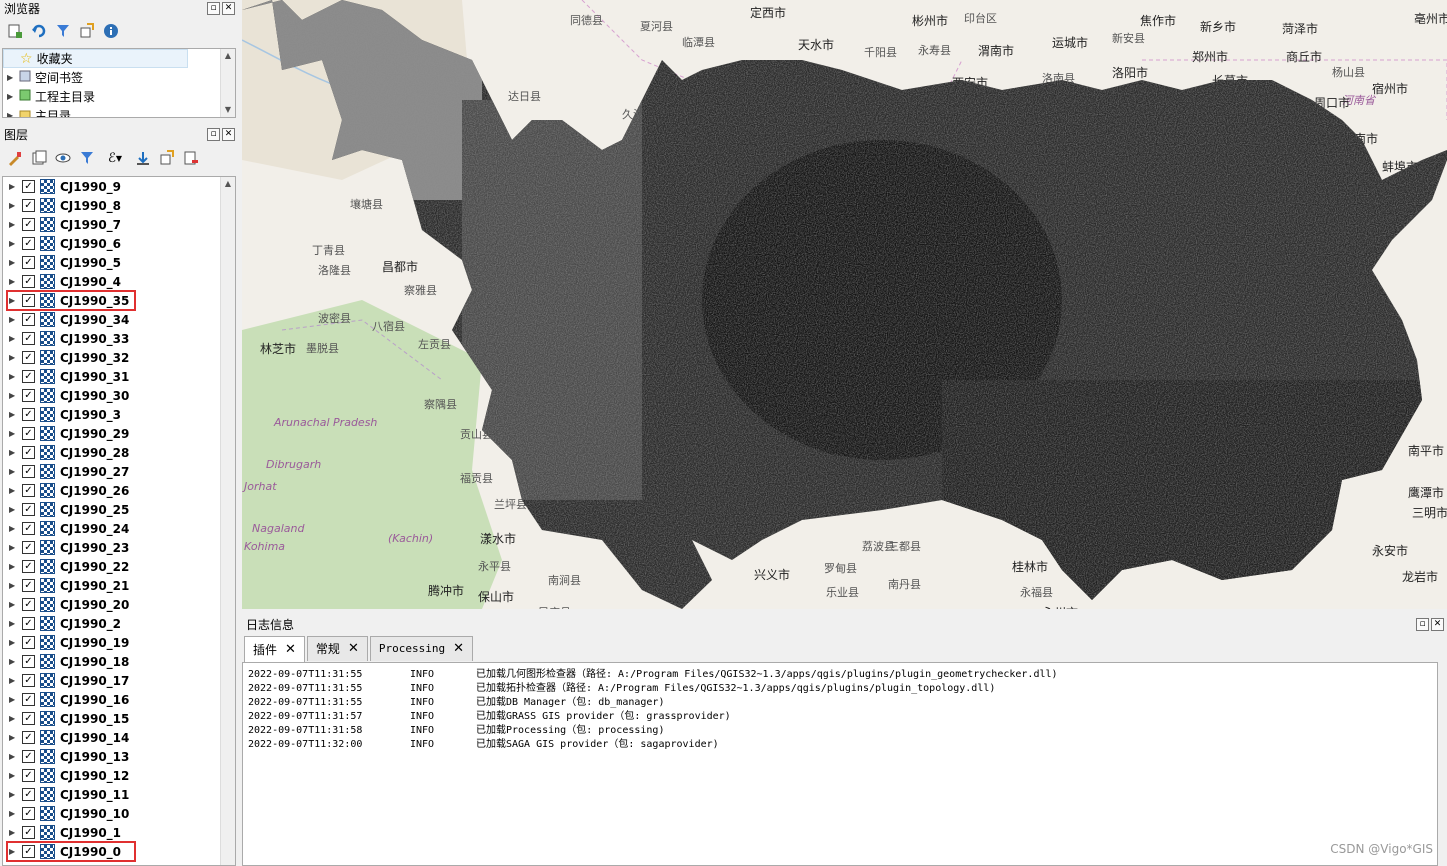 This screenshot has width=1447, height=866. What do you see at coordinates (15, 158) in the screenshot?
I see `style-brush-icon` at bounding box center [15, 158].